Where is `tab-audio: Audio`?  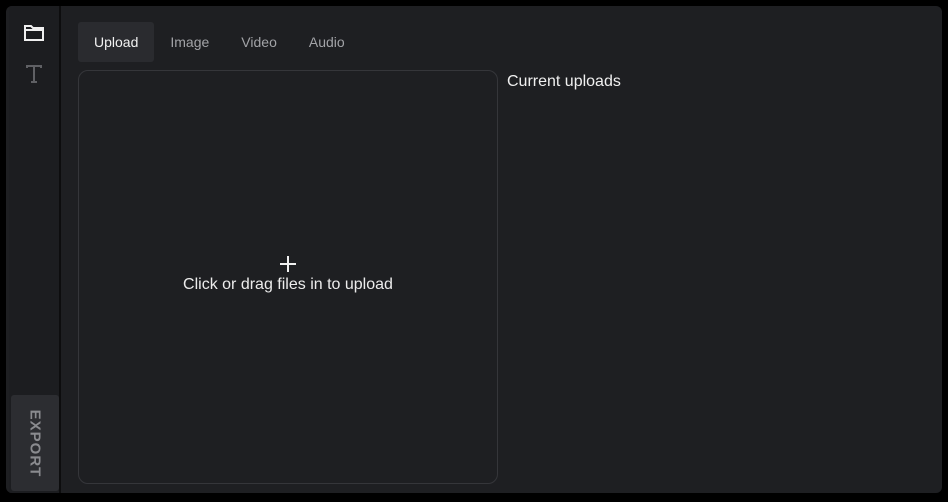
tab-audio: Audio is located at coordinates (327, 42).